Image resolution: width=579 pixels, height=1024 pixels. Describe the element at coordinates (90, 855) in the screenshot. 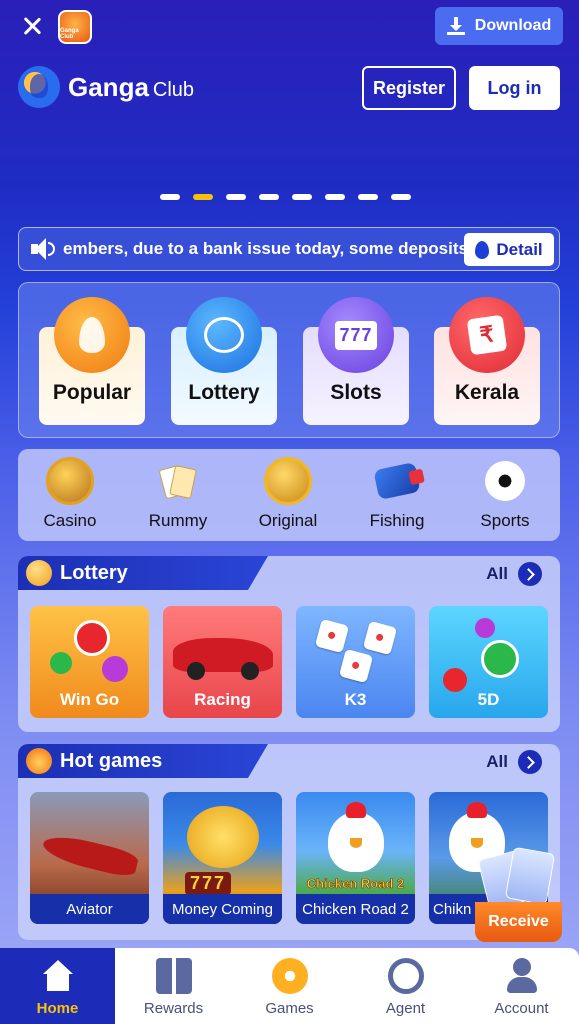

I see `airplane-icon` at that location.